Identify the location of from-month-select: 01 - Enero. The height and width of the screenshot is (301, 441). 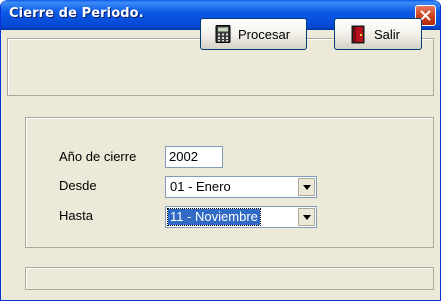
(241, 187).